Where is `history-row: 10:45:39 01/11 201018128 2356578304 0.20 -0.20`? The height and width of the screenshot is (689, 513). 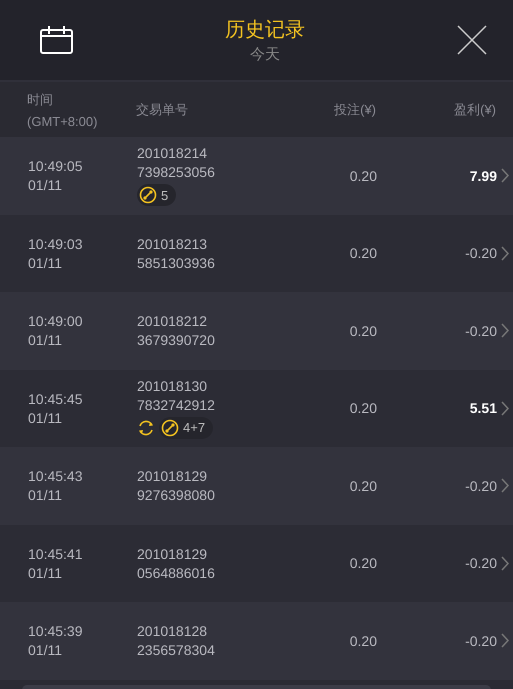 history-row: 10:45:39 01/11 201018128 2356578304 0.20 -0.20 is located at coordinates (256, 641).